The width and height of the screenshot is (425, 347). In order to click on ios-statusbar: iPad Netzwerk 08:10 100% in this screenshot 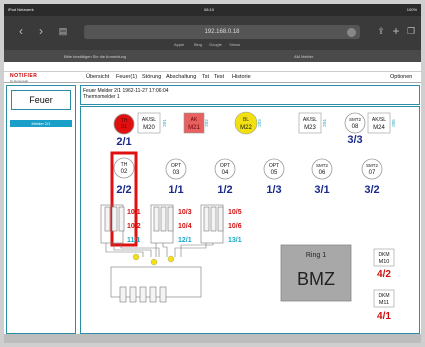, I will do `click(212, 10)`.